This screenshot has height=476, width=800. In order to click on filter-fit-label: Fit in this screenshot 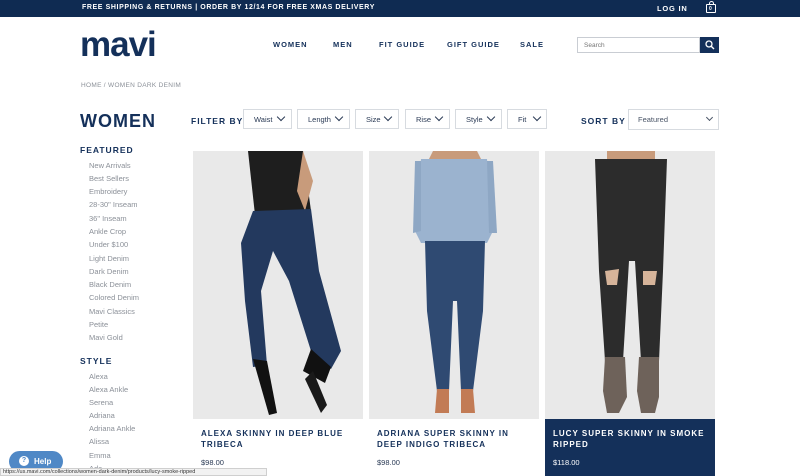, I will do `click(522, 119)`.